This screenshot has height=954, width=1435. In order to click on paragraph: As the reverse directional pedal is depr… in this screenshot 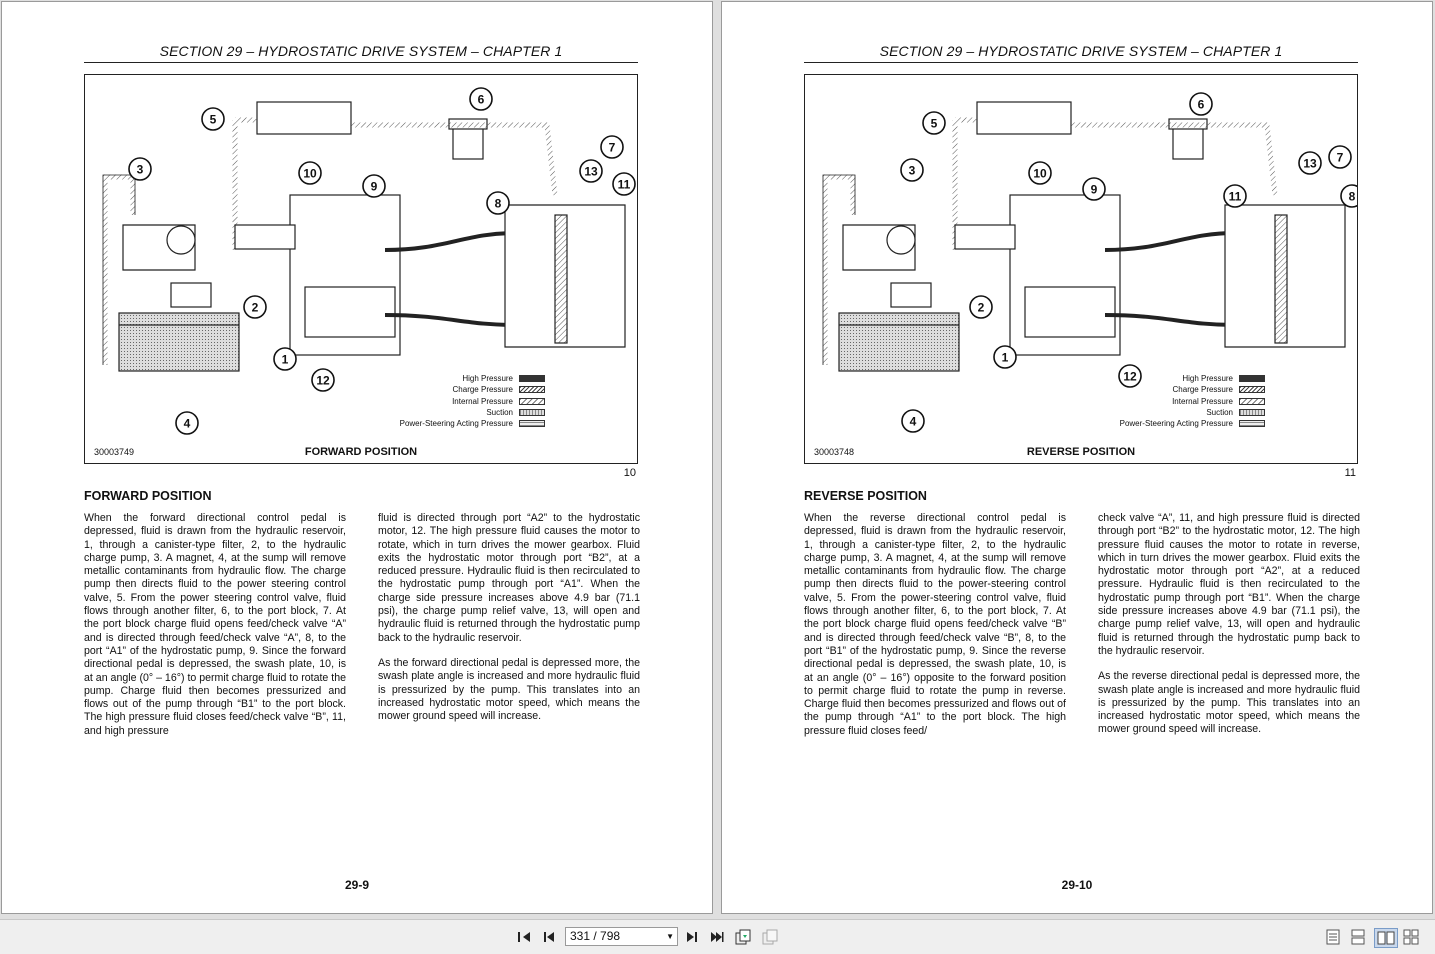, I will do `click(1229, 703)`.